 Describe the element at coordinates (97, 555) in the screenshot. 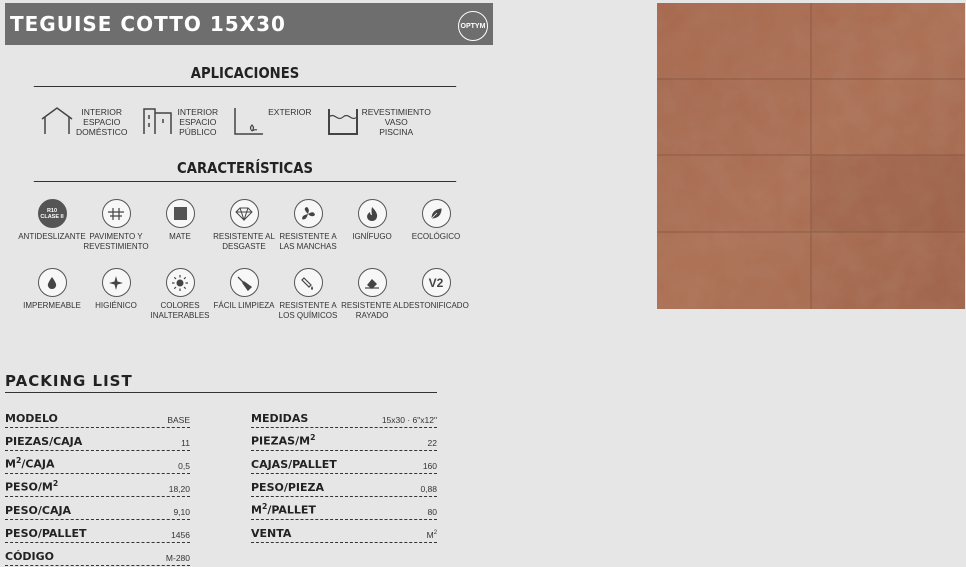

I see `packing-row: CÓDIGO M-280` at that location.